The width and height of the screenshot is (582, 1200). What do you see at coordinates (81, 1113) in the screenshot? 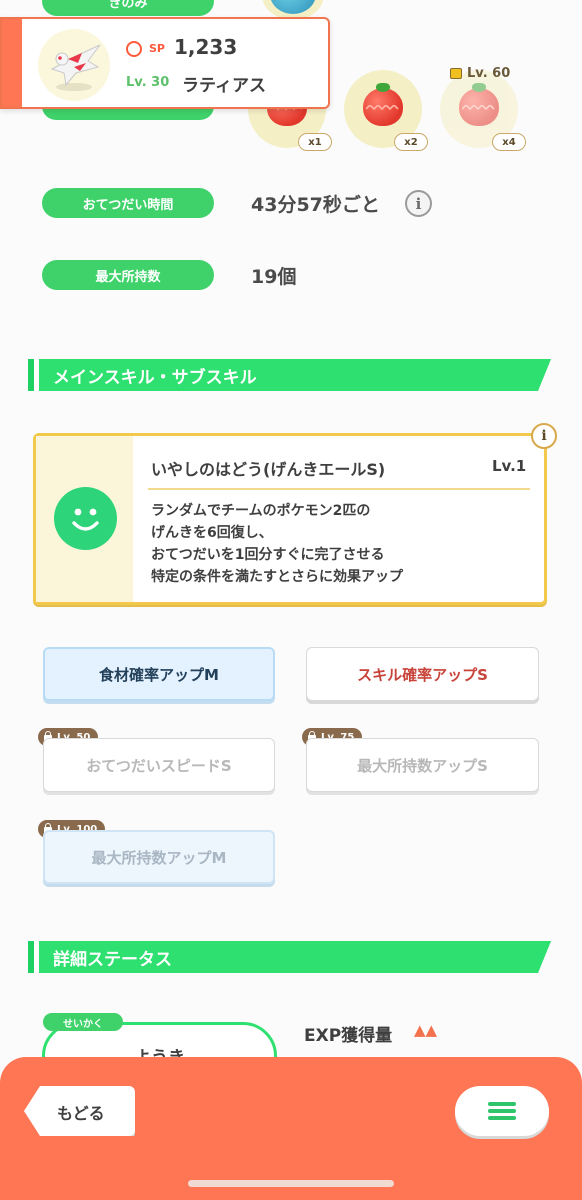
I see `back-button-label: もどる` at bounding box center [81, 1113].